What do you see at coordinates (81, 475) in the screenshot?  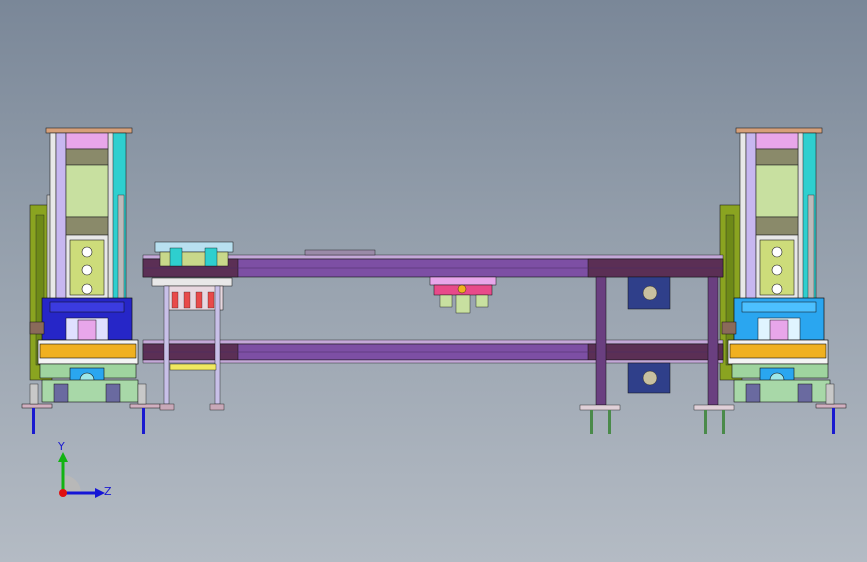 I see `triad-graphic` at bounding box center [81, 475].